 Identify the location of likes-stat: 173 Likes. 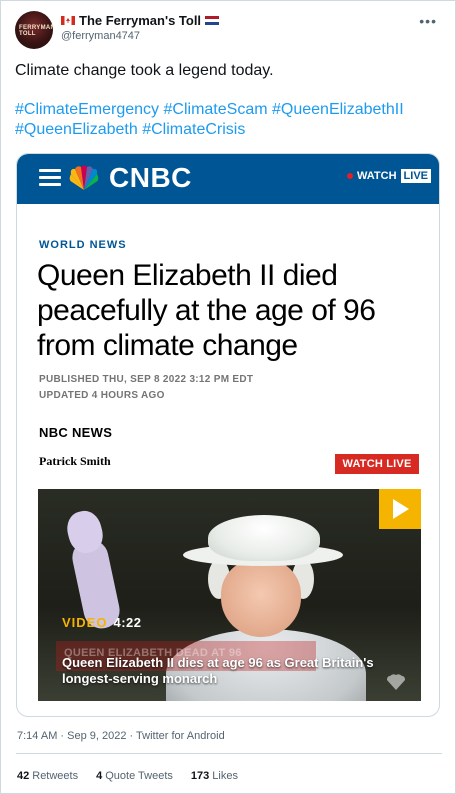
(214, 776).